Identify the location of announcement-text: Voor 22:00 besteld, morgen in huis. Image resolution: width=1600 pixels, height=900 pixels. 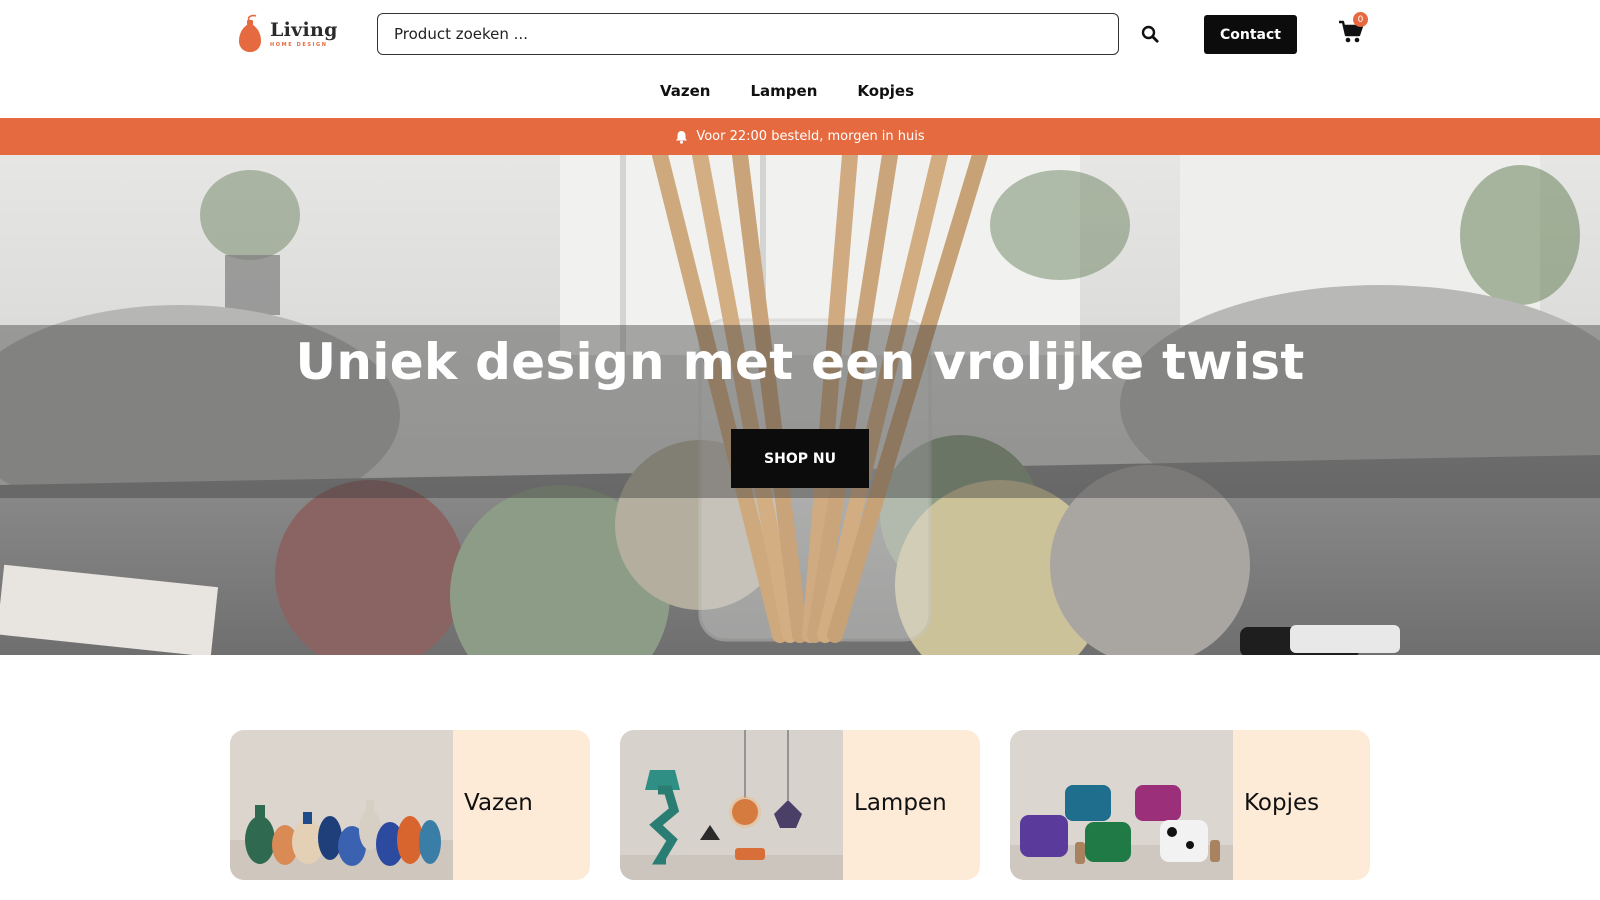
(810, 136).